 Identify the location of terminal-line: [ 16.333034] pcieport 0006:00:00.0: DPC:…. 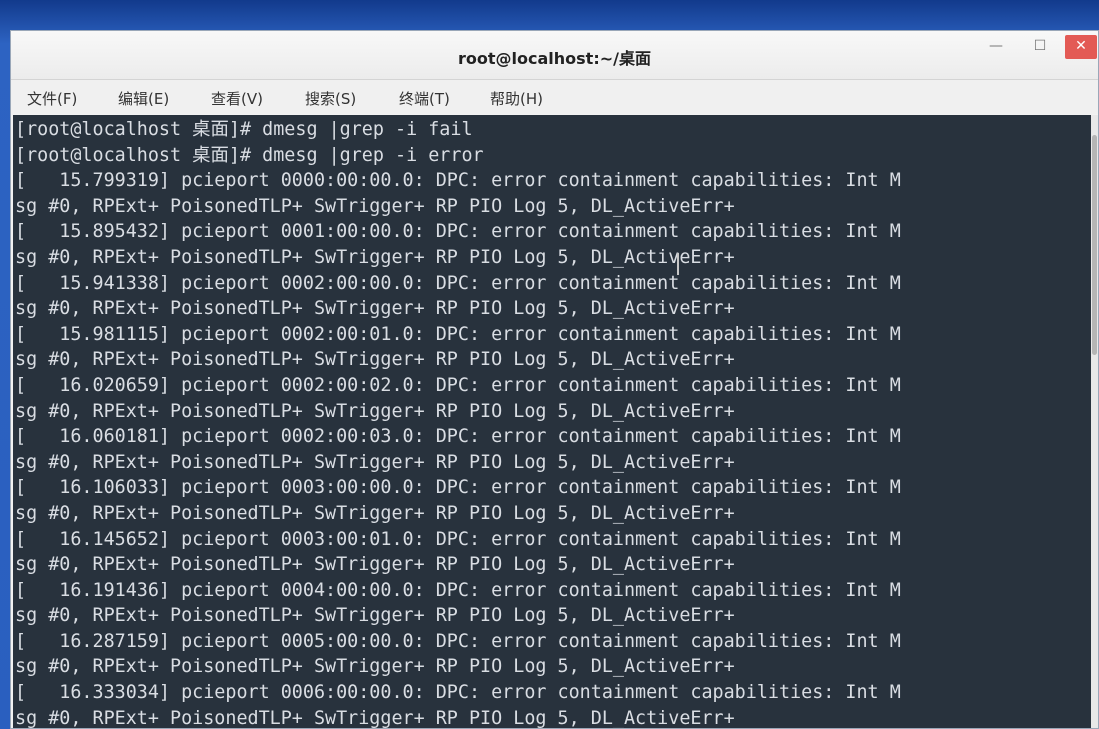
(458, 693).